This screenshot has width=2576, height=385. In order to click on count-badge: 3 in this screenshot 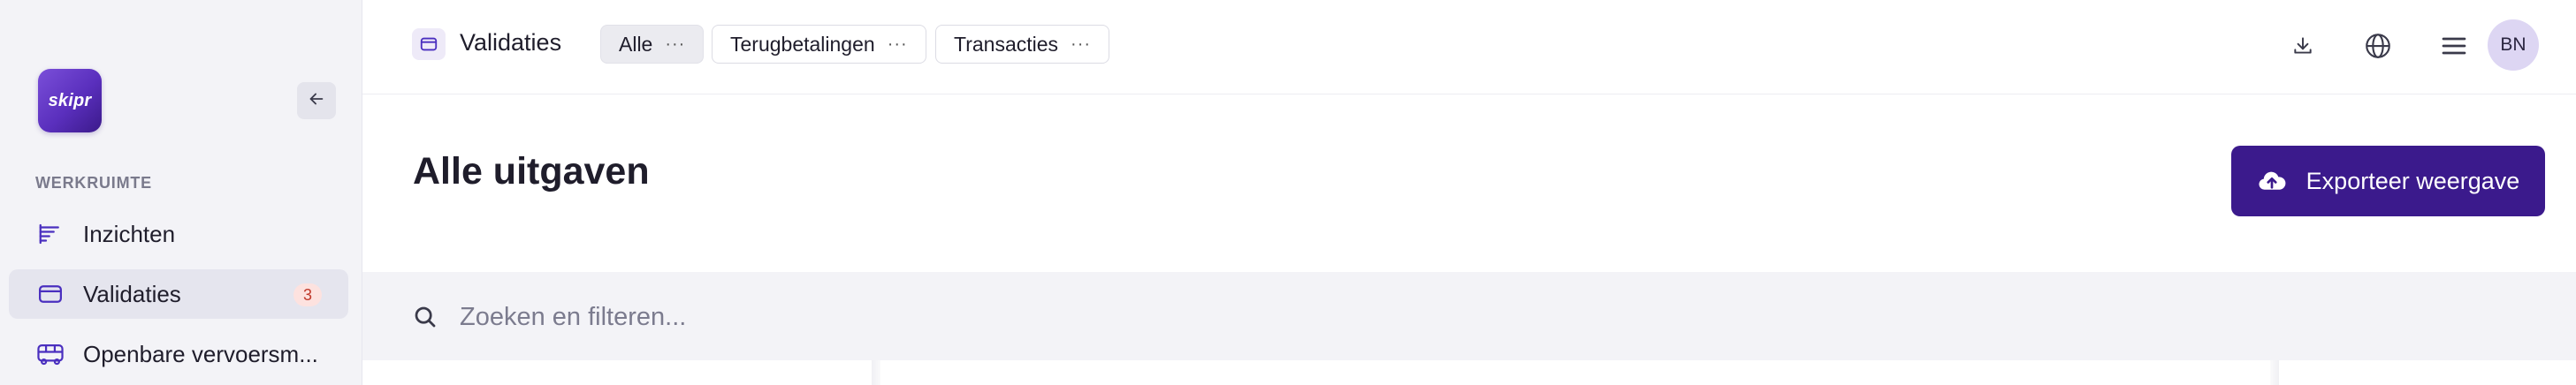, I will do `click(307, 294)`.